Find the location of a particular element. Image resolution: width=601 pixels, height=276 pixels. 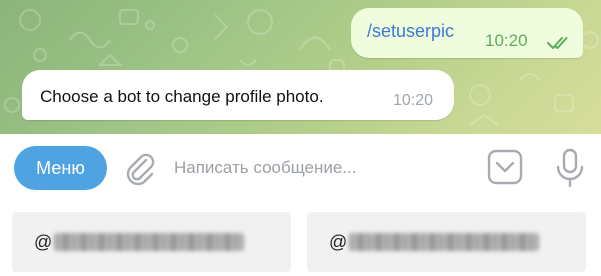

keyboard-toggle-icon is located at coordinates (505, 167).